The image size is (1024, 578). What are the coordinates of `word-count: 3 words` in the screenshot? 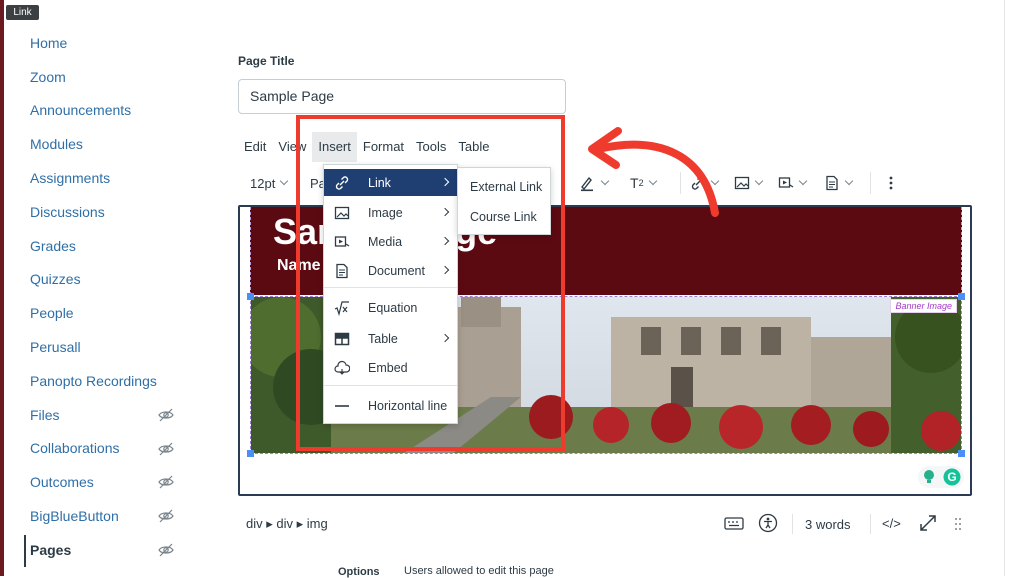 It's located at (828, 524).